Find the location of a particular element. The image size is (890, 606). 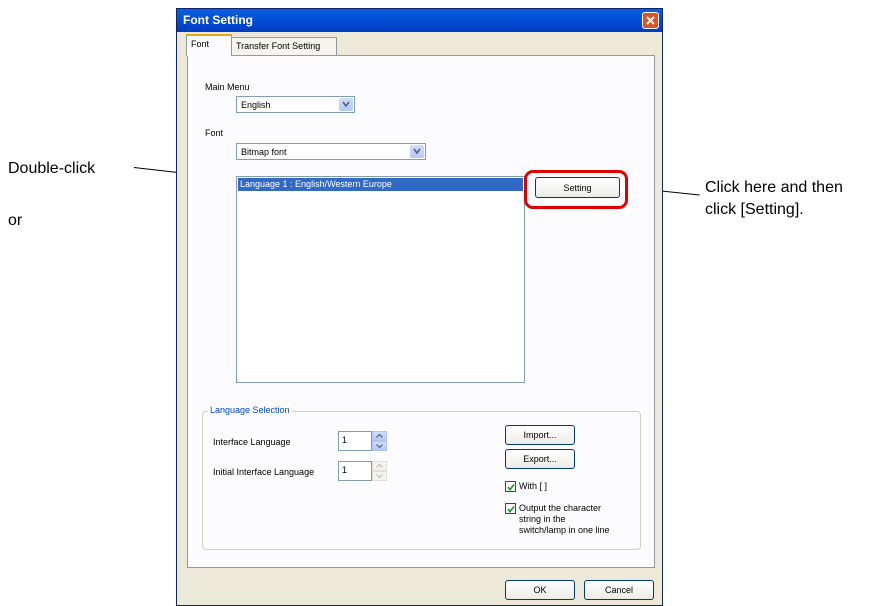

initial-interface-language-stepper is located at coordinates (379, 471).